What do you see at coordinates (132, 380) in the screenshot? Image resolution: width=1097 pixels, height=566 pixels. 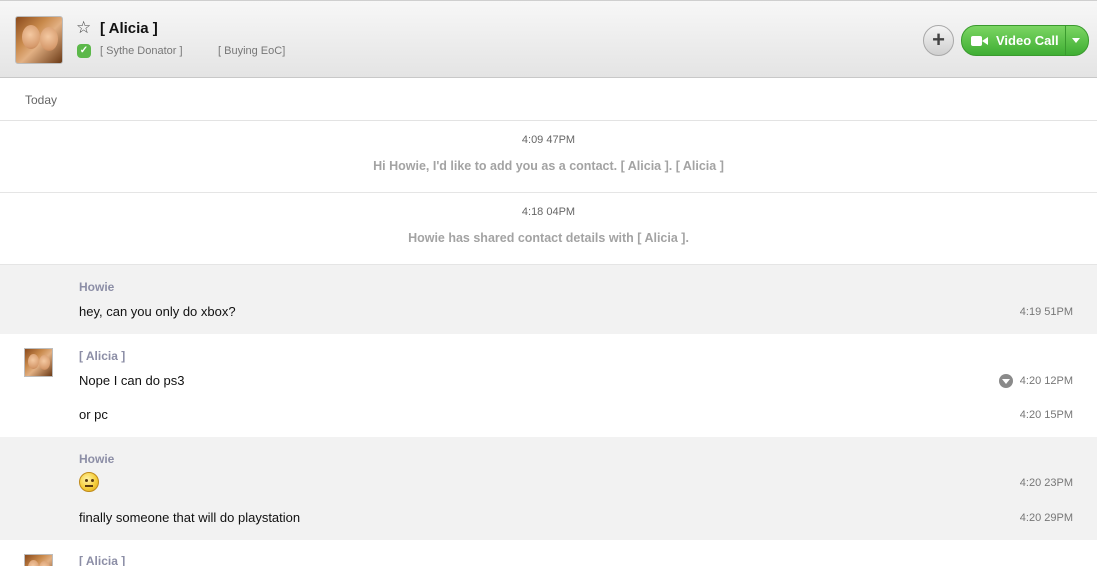 I see `message-text: Nope I can do ps3` at bounding box center [132, 380].